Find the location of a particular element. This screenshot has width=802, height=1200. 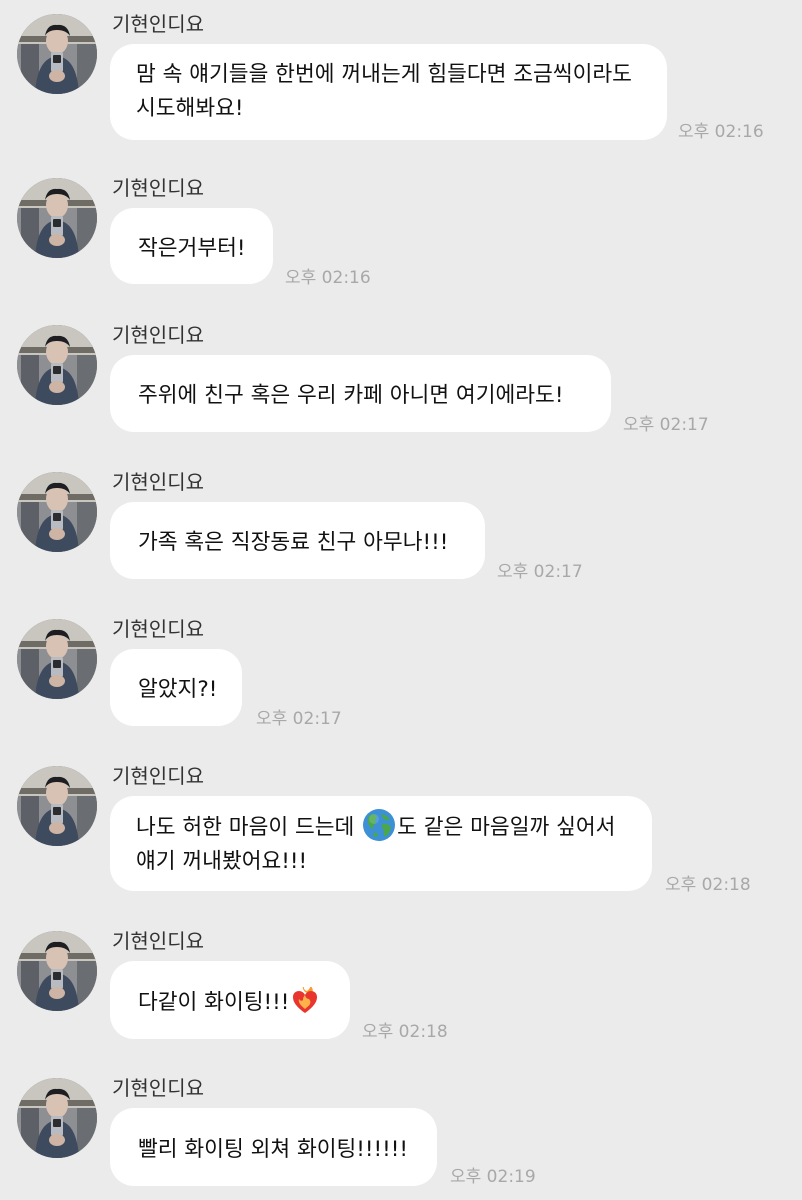

message-bubble: 빨리 화이팅 외쳐 화이팅!!!!!! is located at coordinates (273, 1147).